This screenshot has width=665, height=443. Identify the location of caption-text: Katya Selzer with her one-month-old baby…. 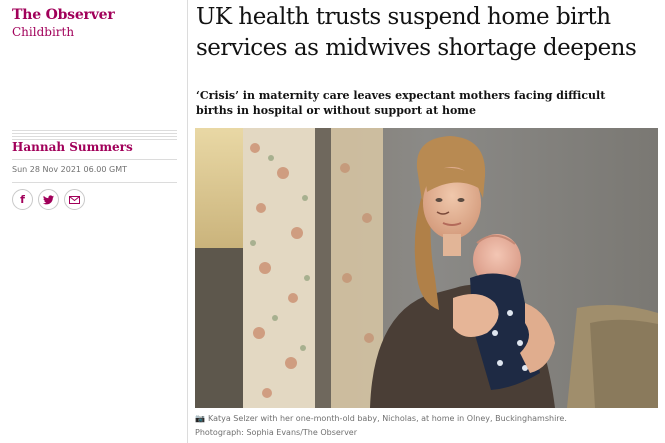
(387, 418).